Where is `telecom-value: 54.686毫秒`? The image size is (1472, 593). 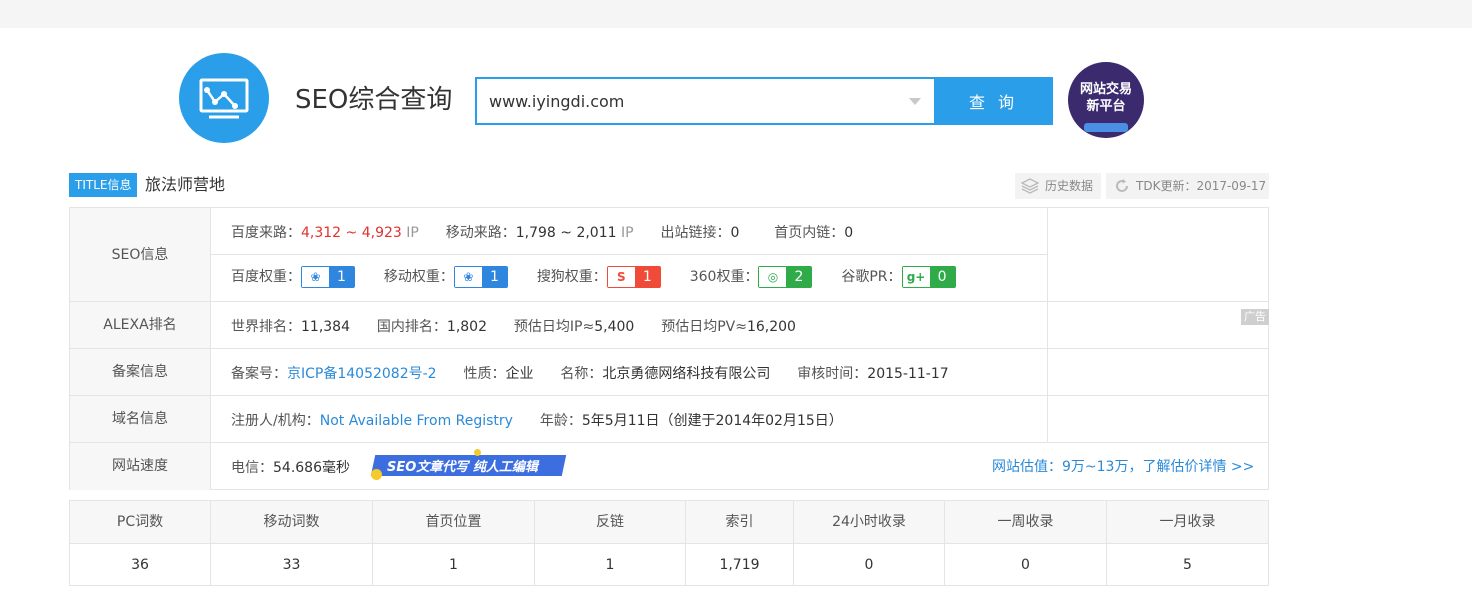 telecom-value: 54.686毫秒 is located at coordinates (311, 468).